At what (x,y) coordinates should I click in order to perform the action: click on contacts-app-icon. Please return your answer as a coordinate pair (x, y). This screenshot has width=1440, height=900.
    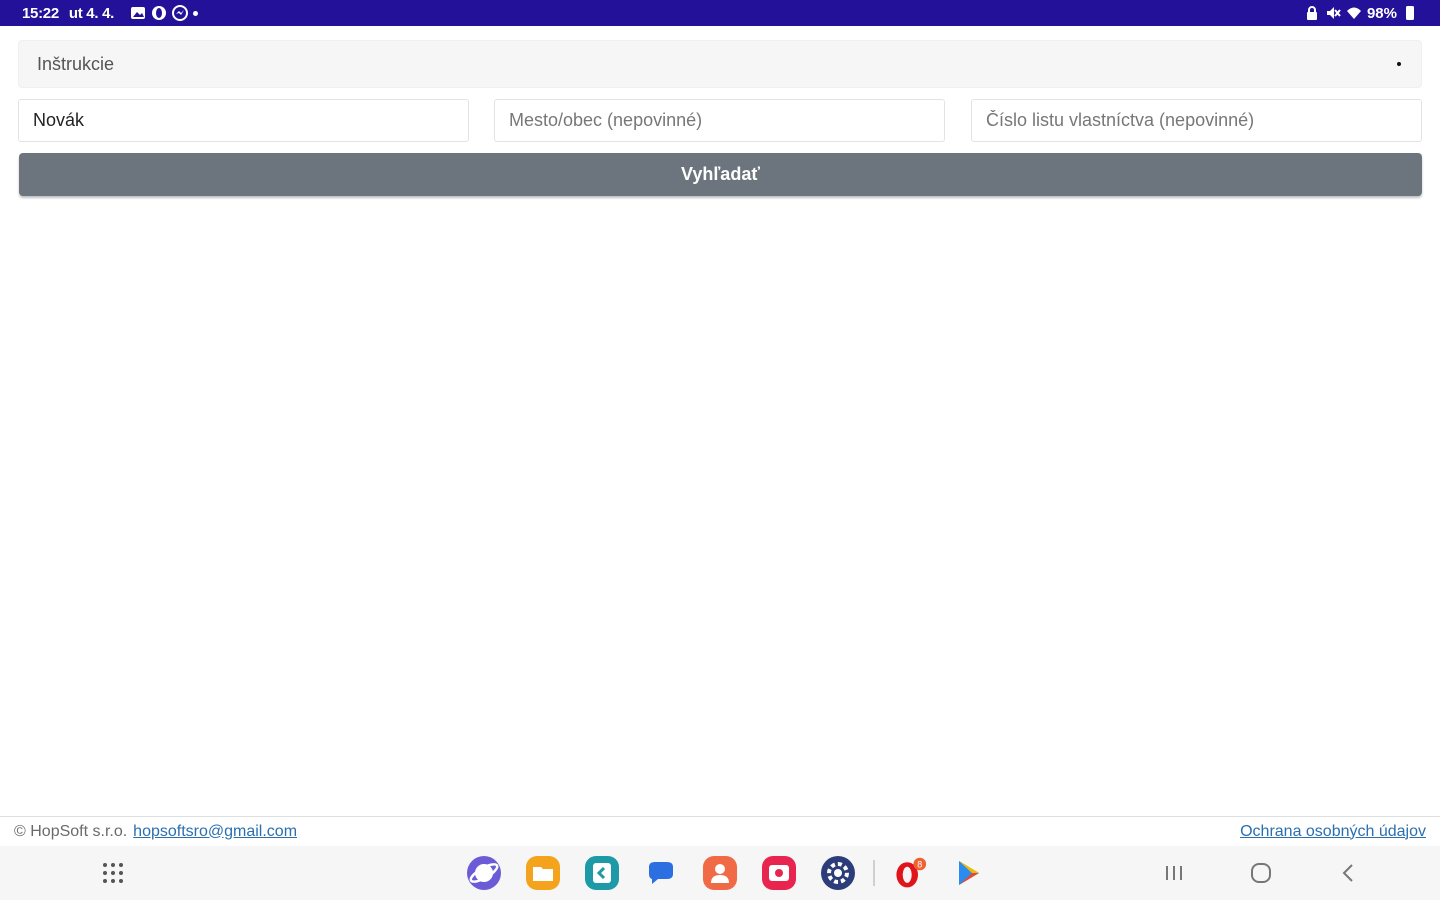
    Looking at the image, I should click on (720, 873).